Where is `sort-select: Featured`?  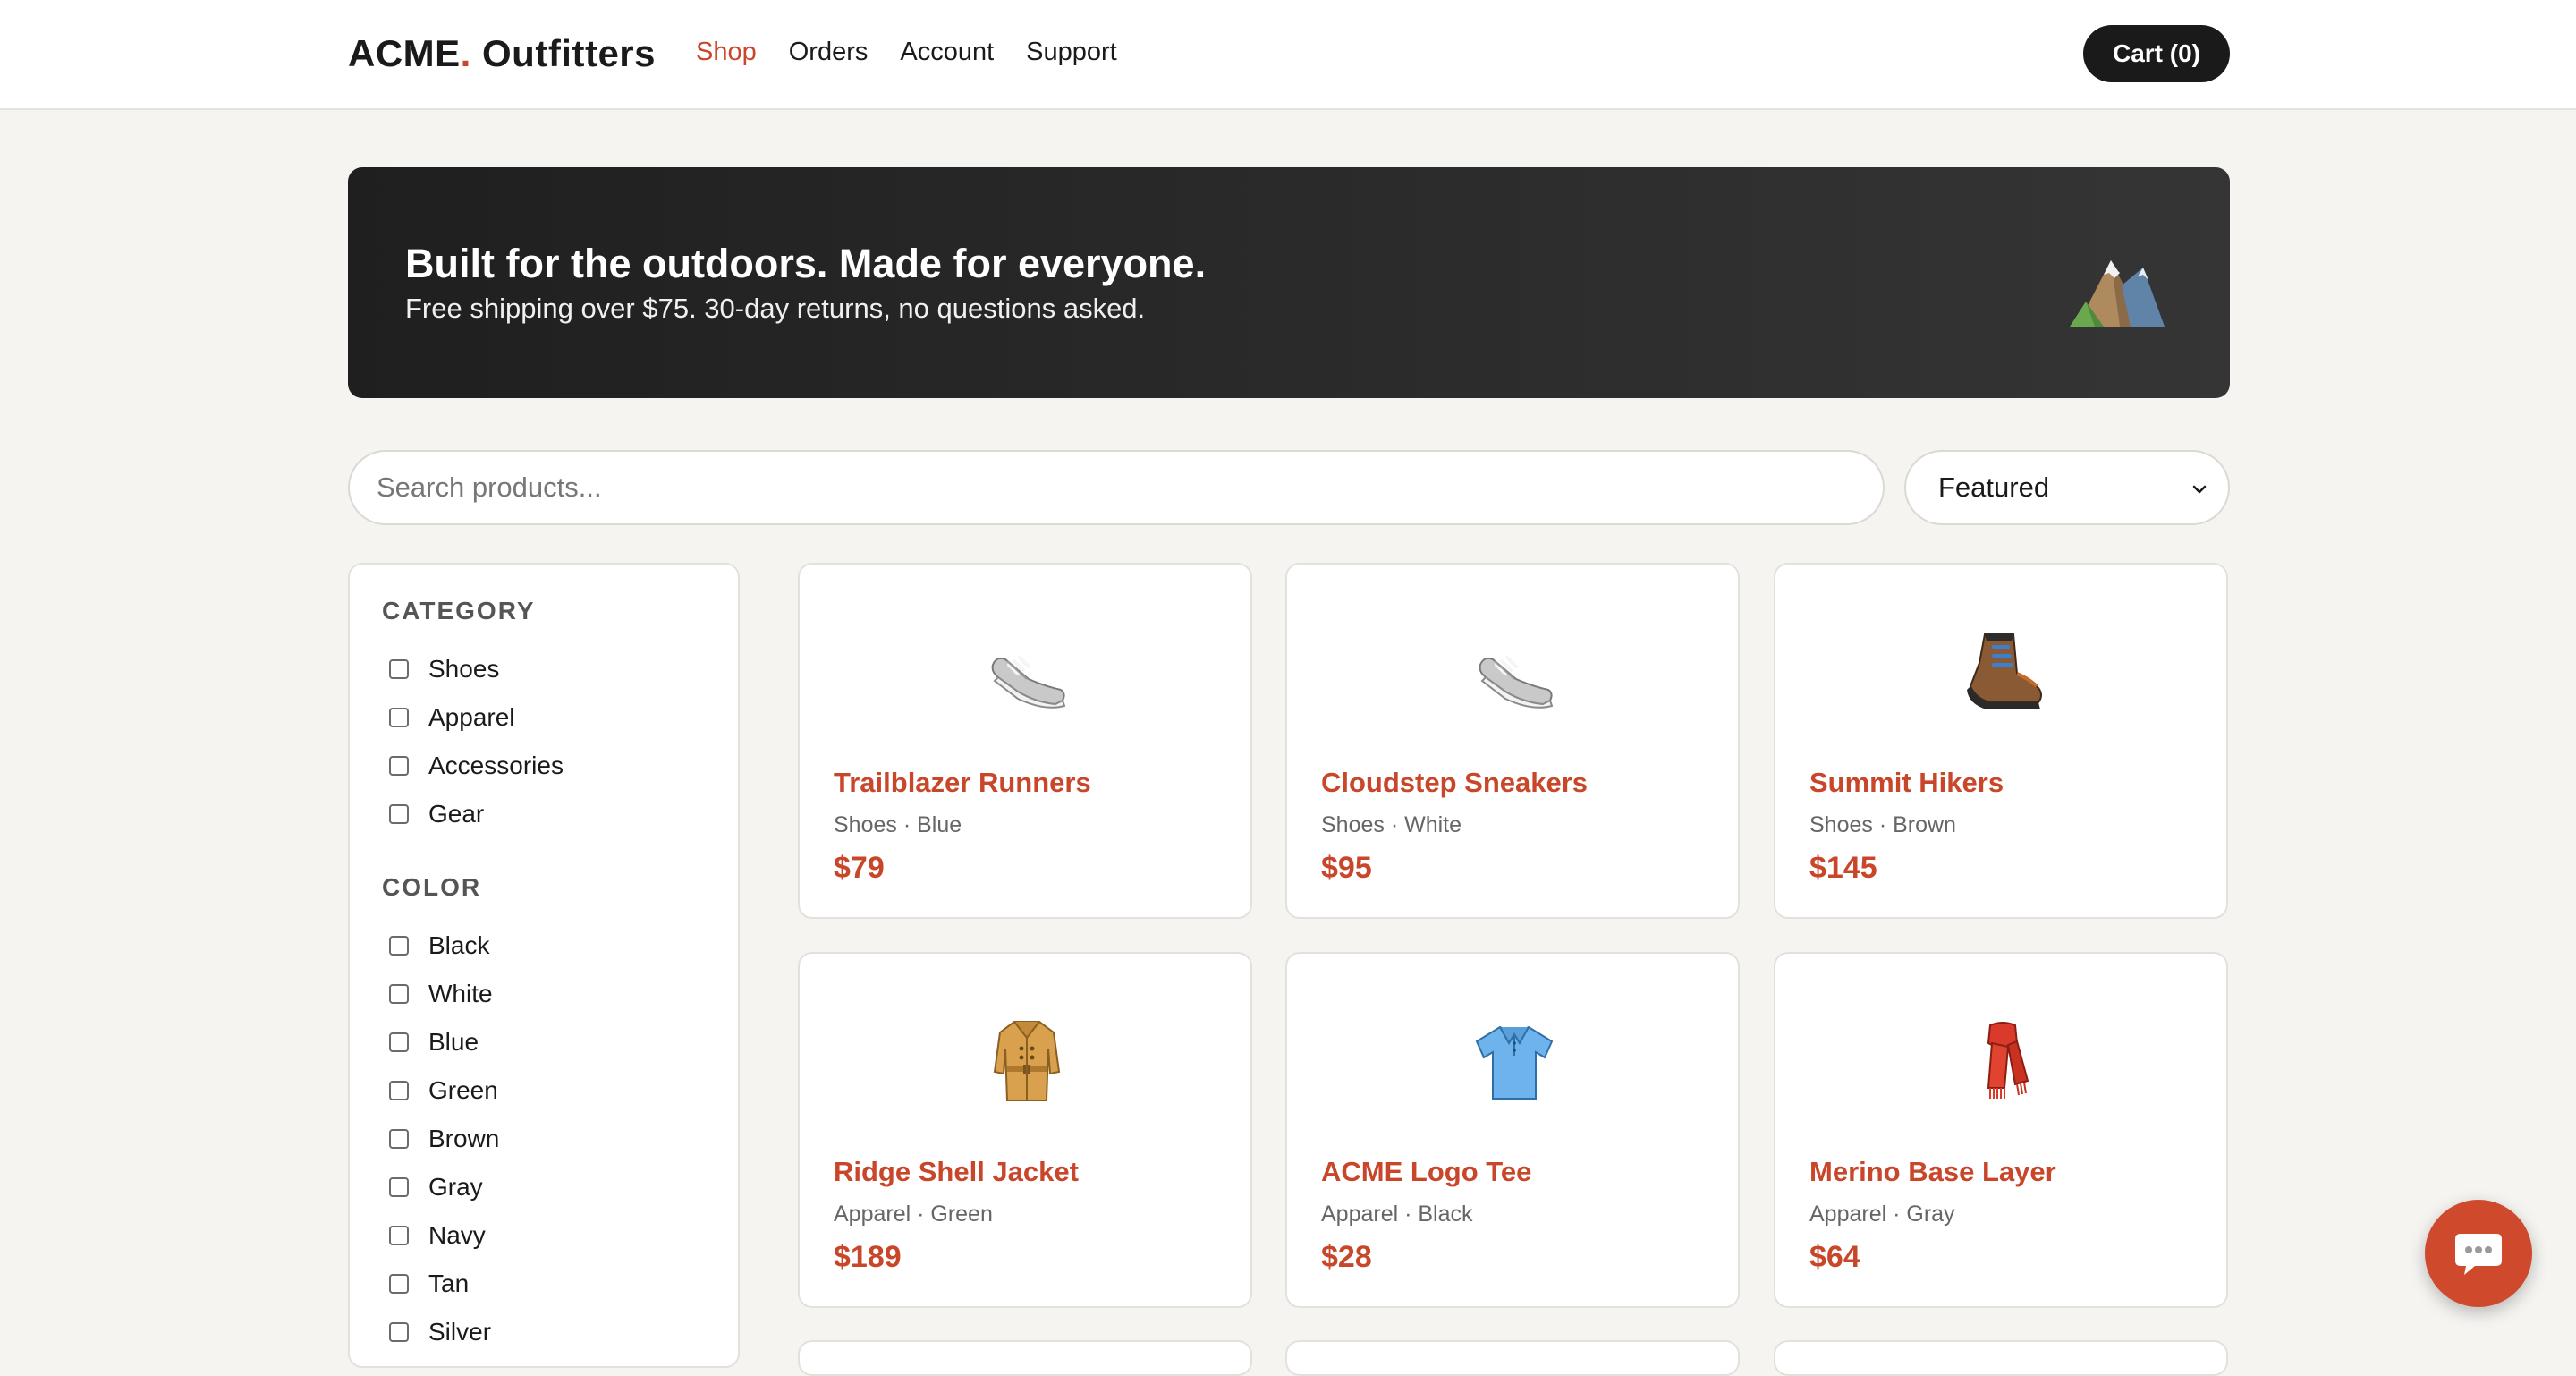
sort-select: Featured is located at coordinates (2067, 487).